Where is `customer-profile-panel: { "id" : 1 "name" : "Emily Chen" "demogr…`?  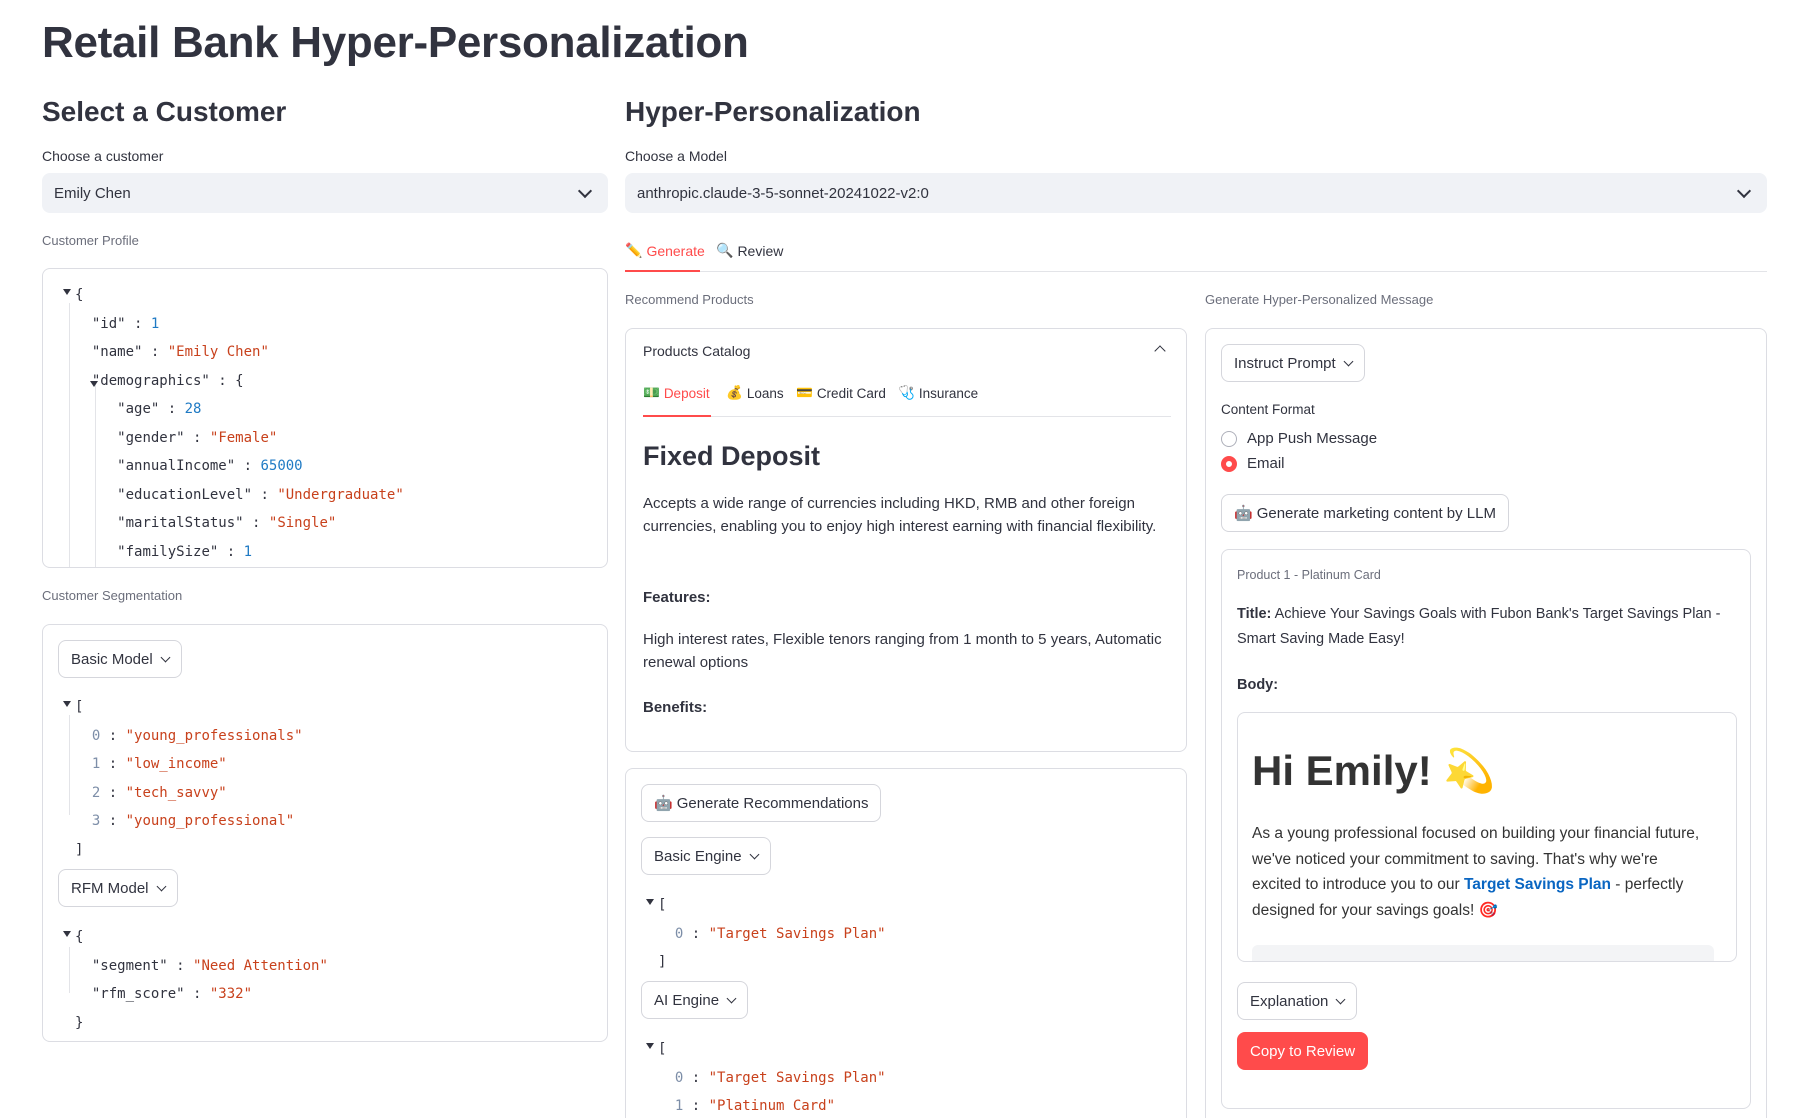
customer-profile-panel: { "id" : 1 "name" : "Emily Chen" "demogr… is located at coordinates (325, 418).